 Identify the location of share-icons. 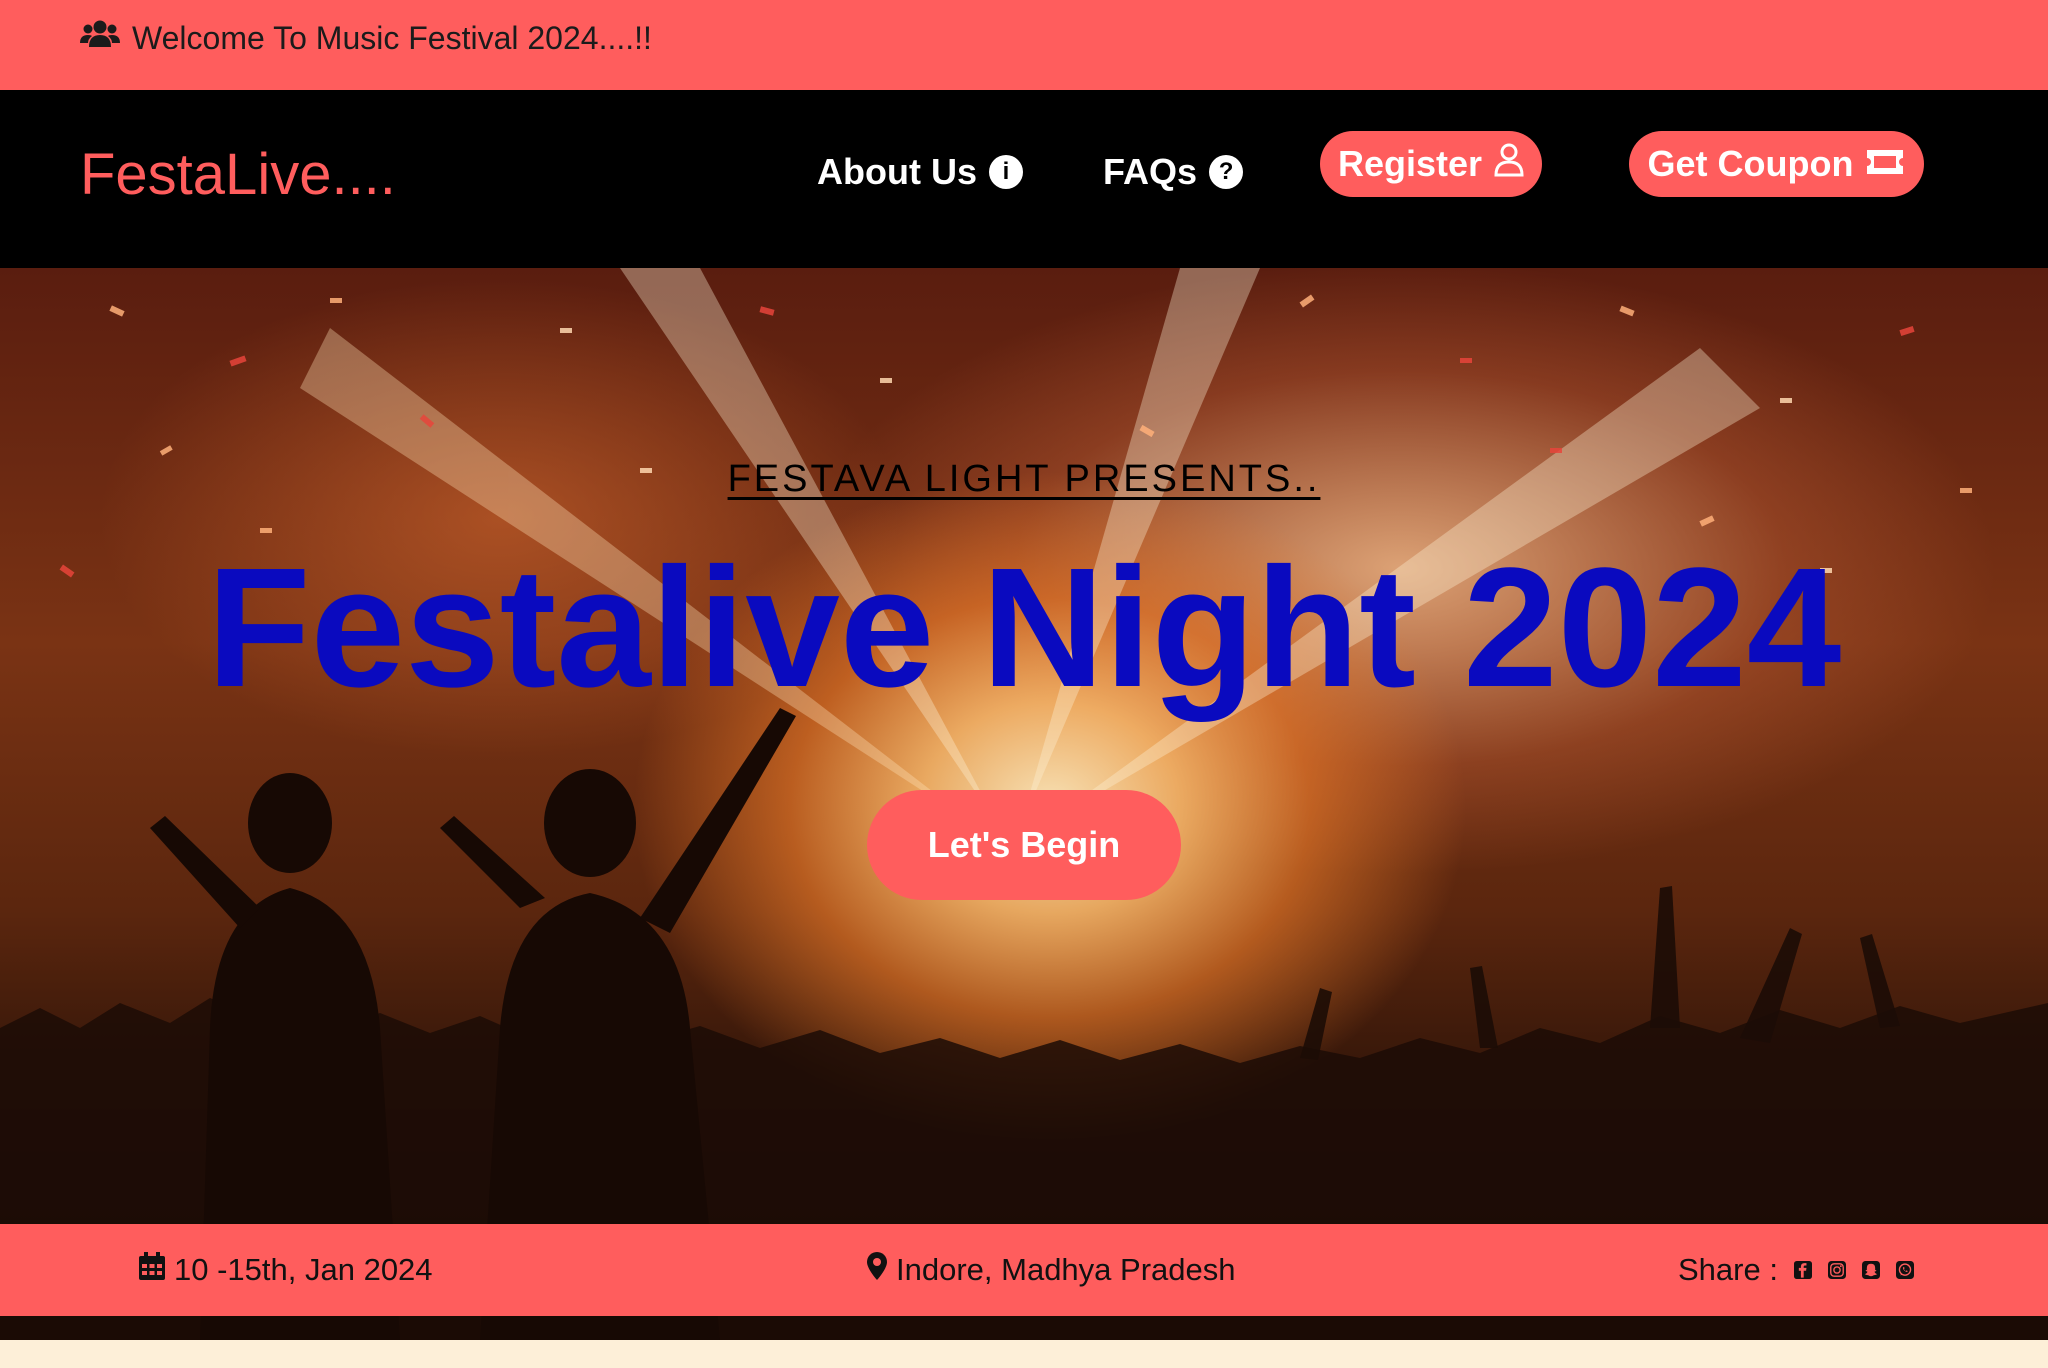
(1854, 1270).